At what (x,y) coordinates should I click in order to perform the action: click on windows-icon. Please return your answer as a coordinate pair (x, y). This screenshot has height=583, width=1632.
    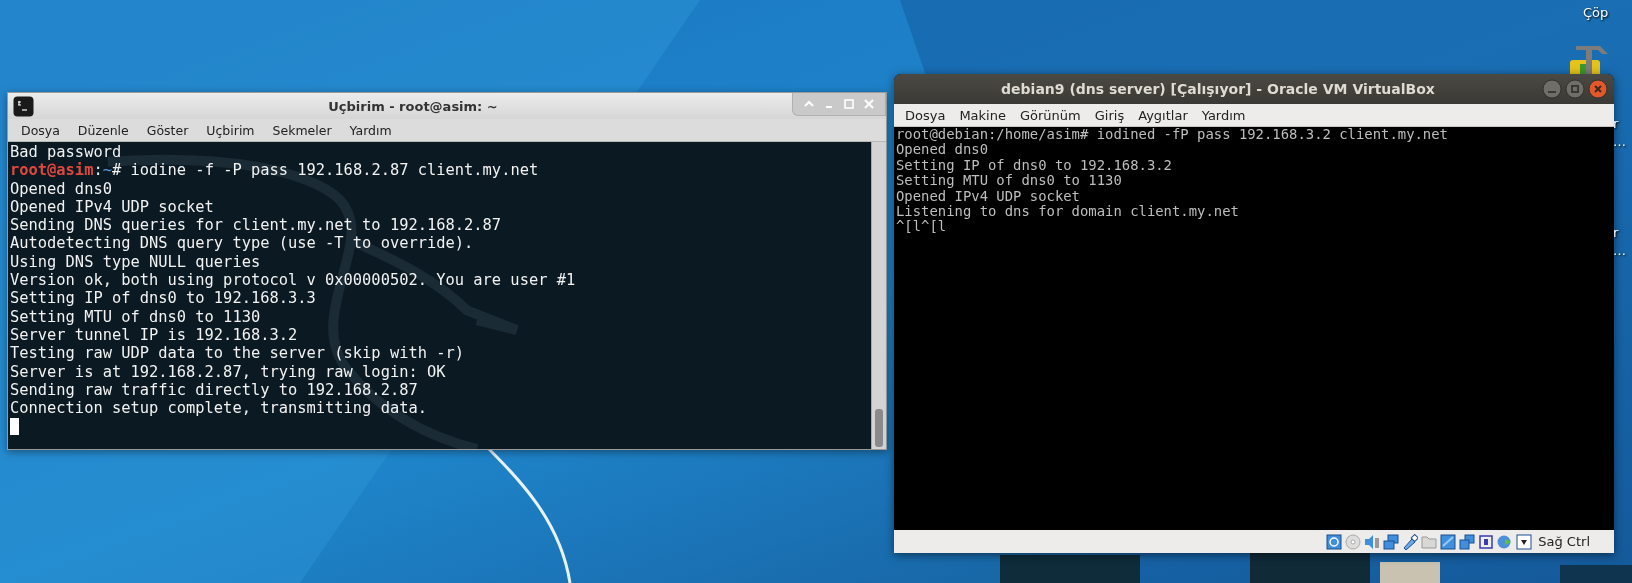
    Looking at the image, I should click on (1467, 541).